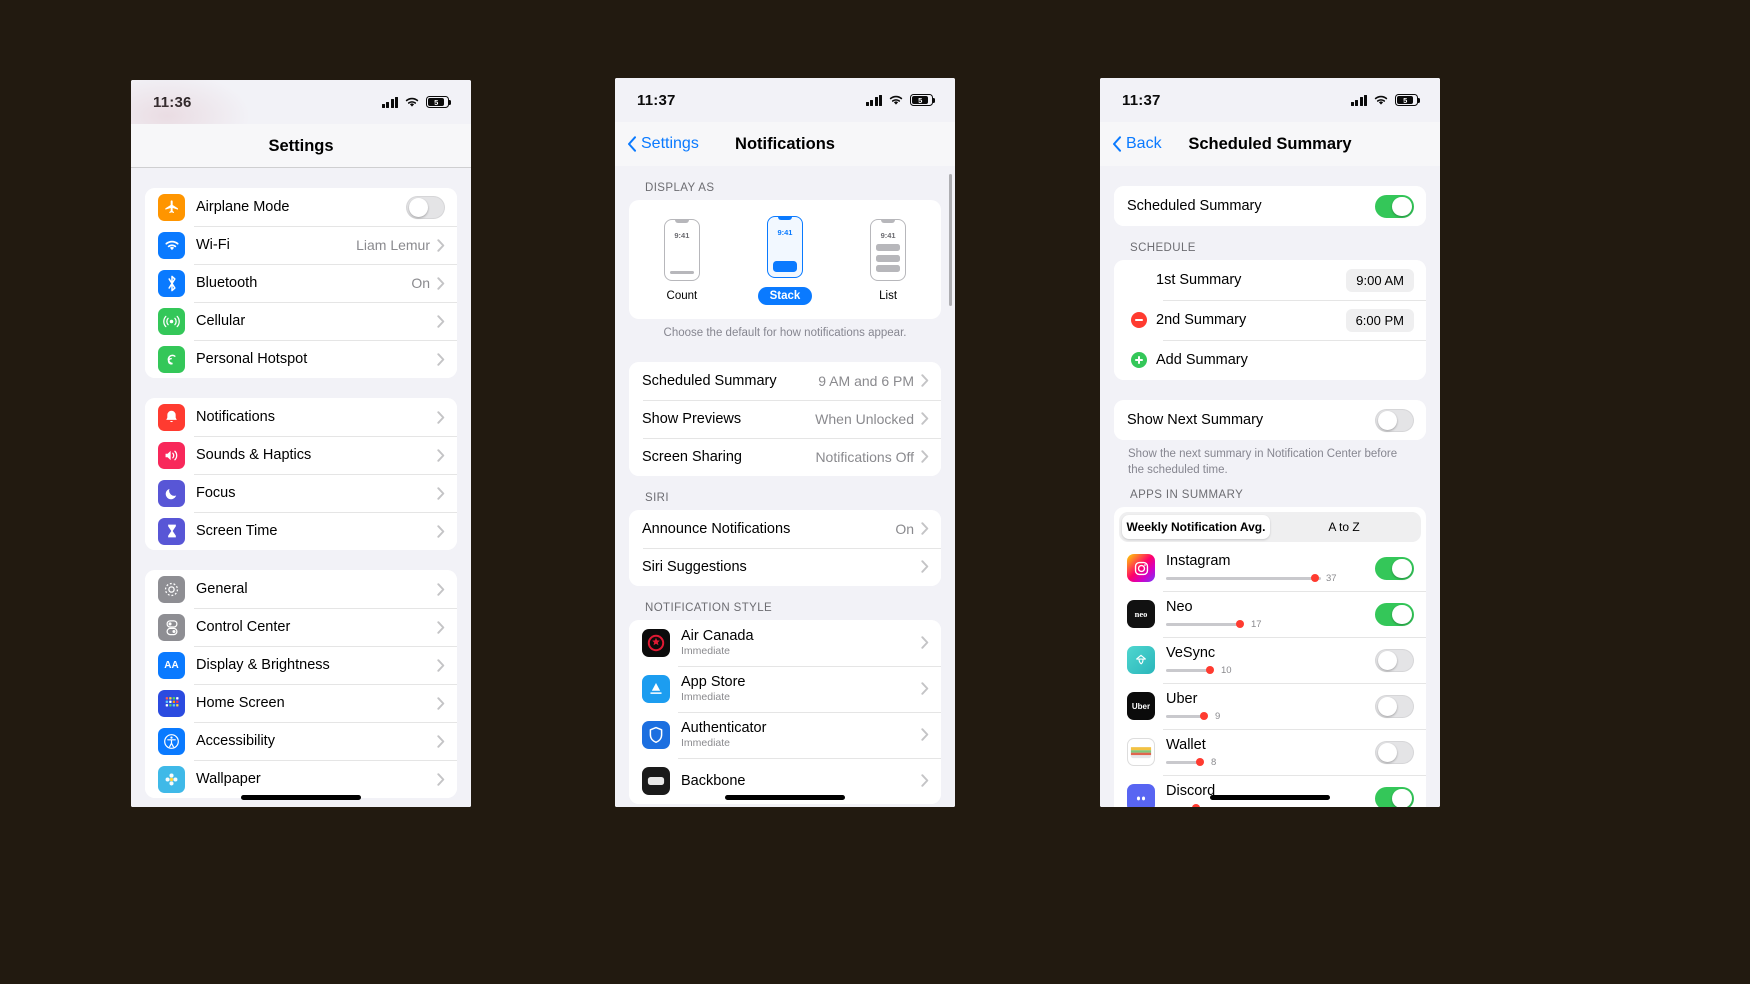 The width and height of the screenshot is (1750, 984). What do you see at coordinates (904, 528) in the screenshot?
I see `row-value: On` at bounding box center [904, 528].